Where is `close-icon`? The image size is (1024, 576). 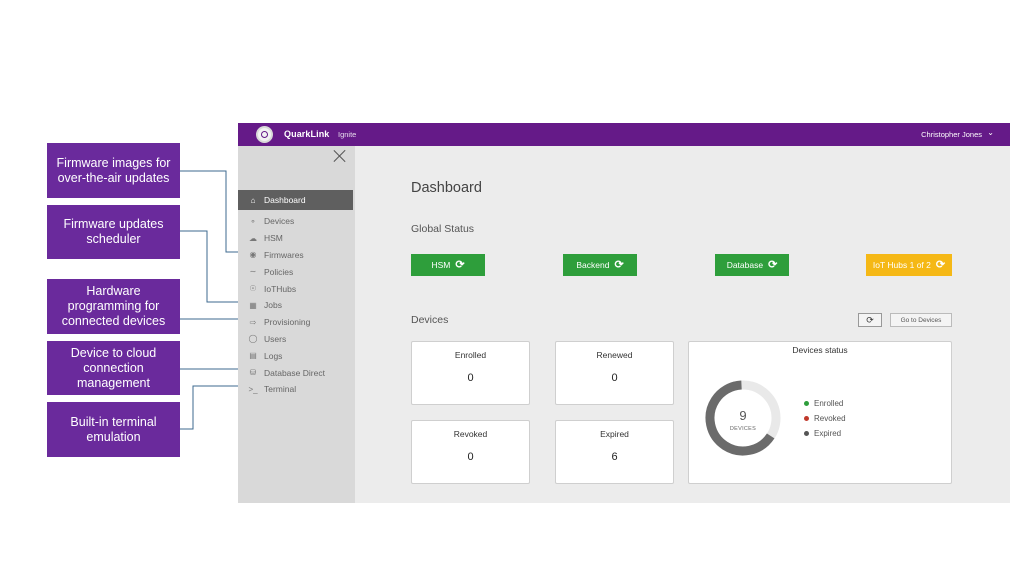
close-icon is located at coordinates (340, 156).